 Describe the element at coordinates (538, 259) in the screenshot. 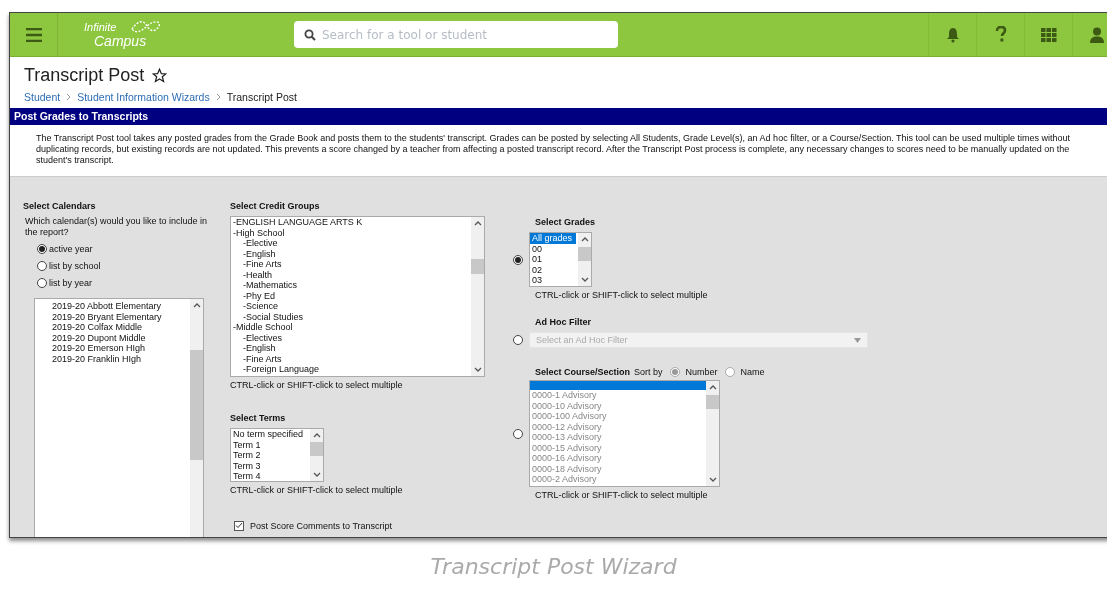

I see `list-item: 01` at that location.